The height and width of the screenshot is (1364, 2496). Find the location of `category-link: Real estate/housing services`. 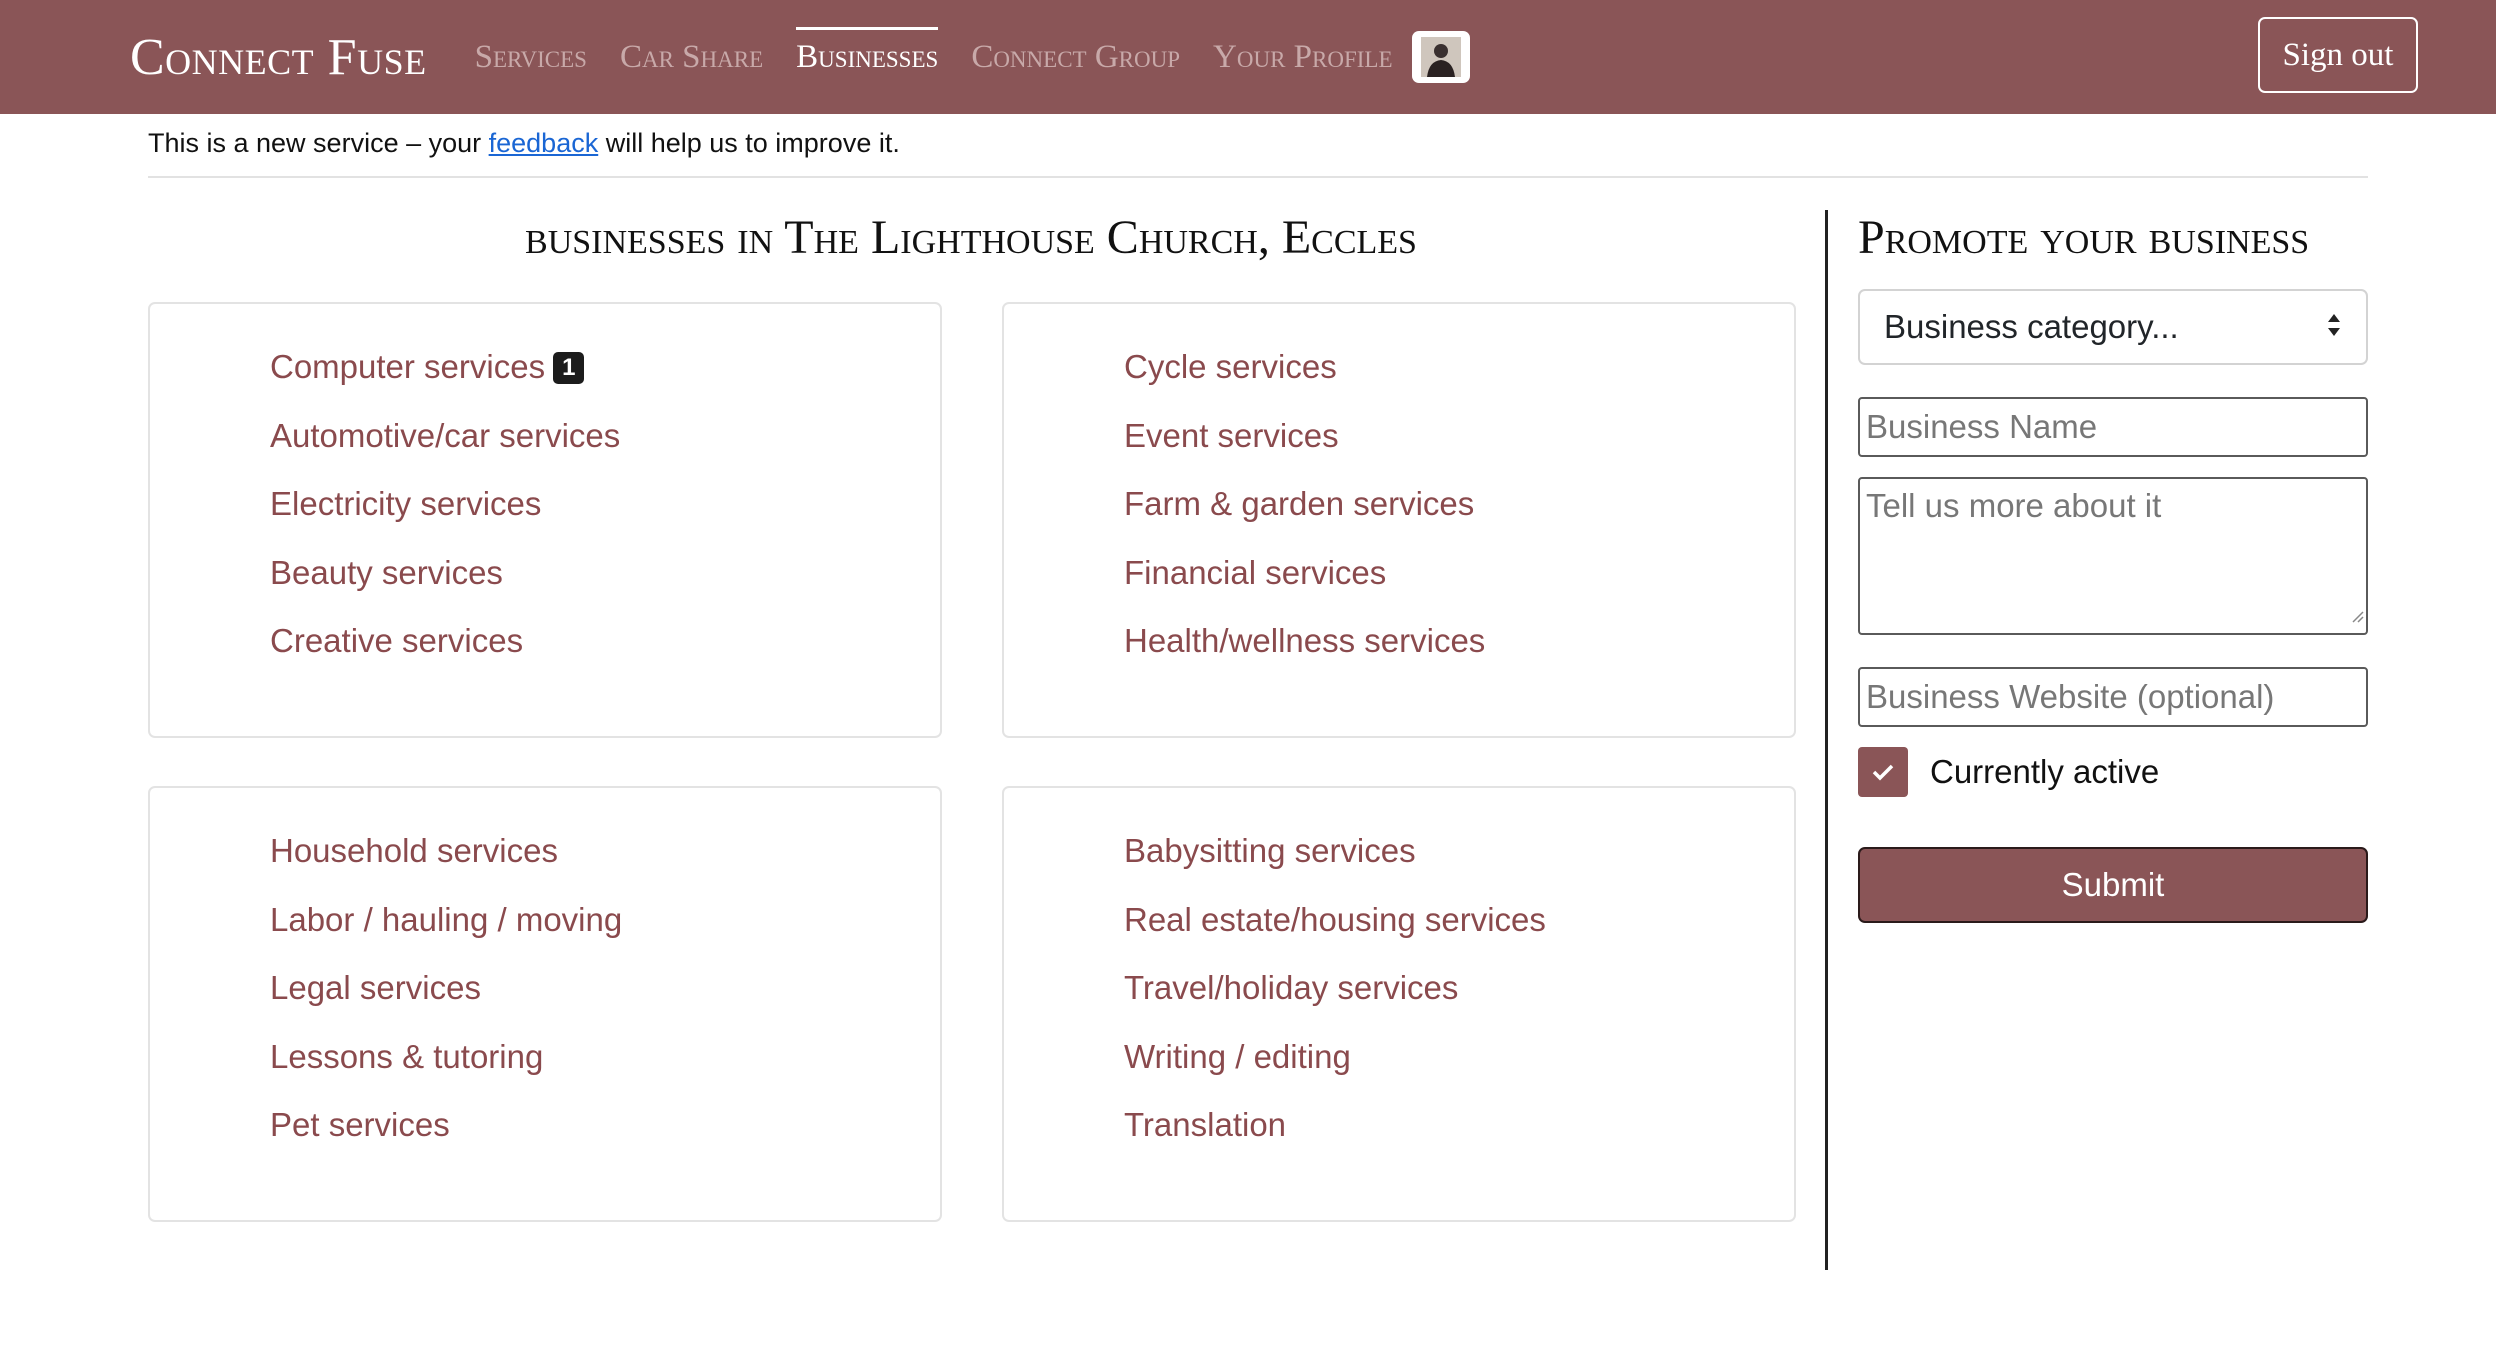

category-link: Real estate/housing services is located at coordinates (1335, 935).